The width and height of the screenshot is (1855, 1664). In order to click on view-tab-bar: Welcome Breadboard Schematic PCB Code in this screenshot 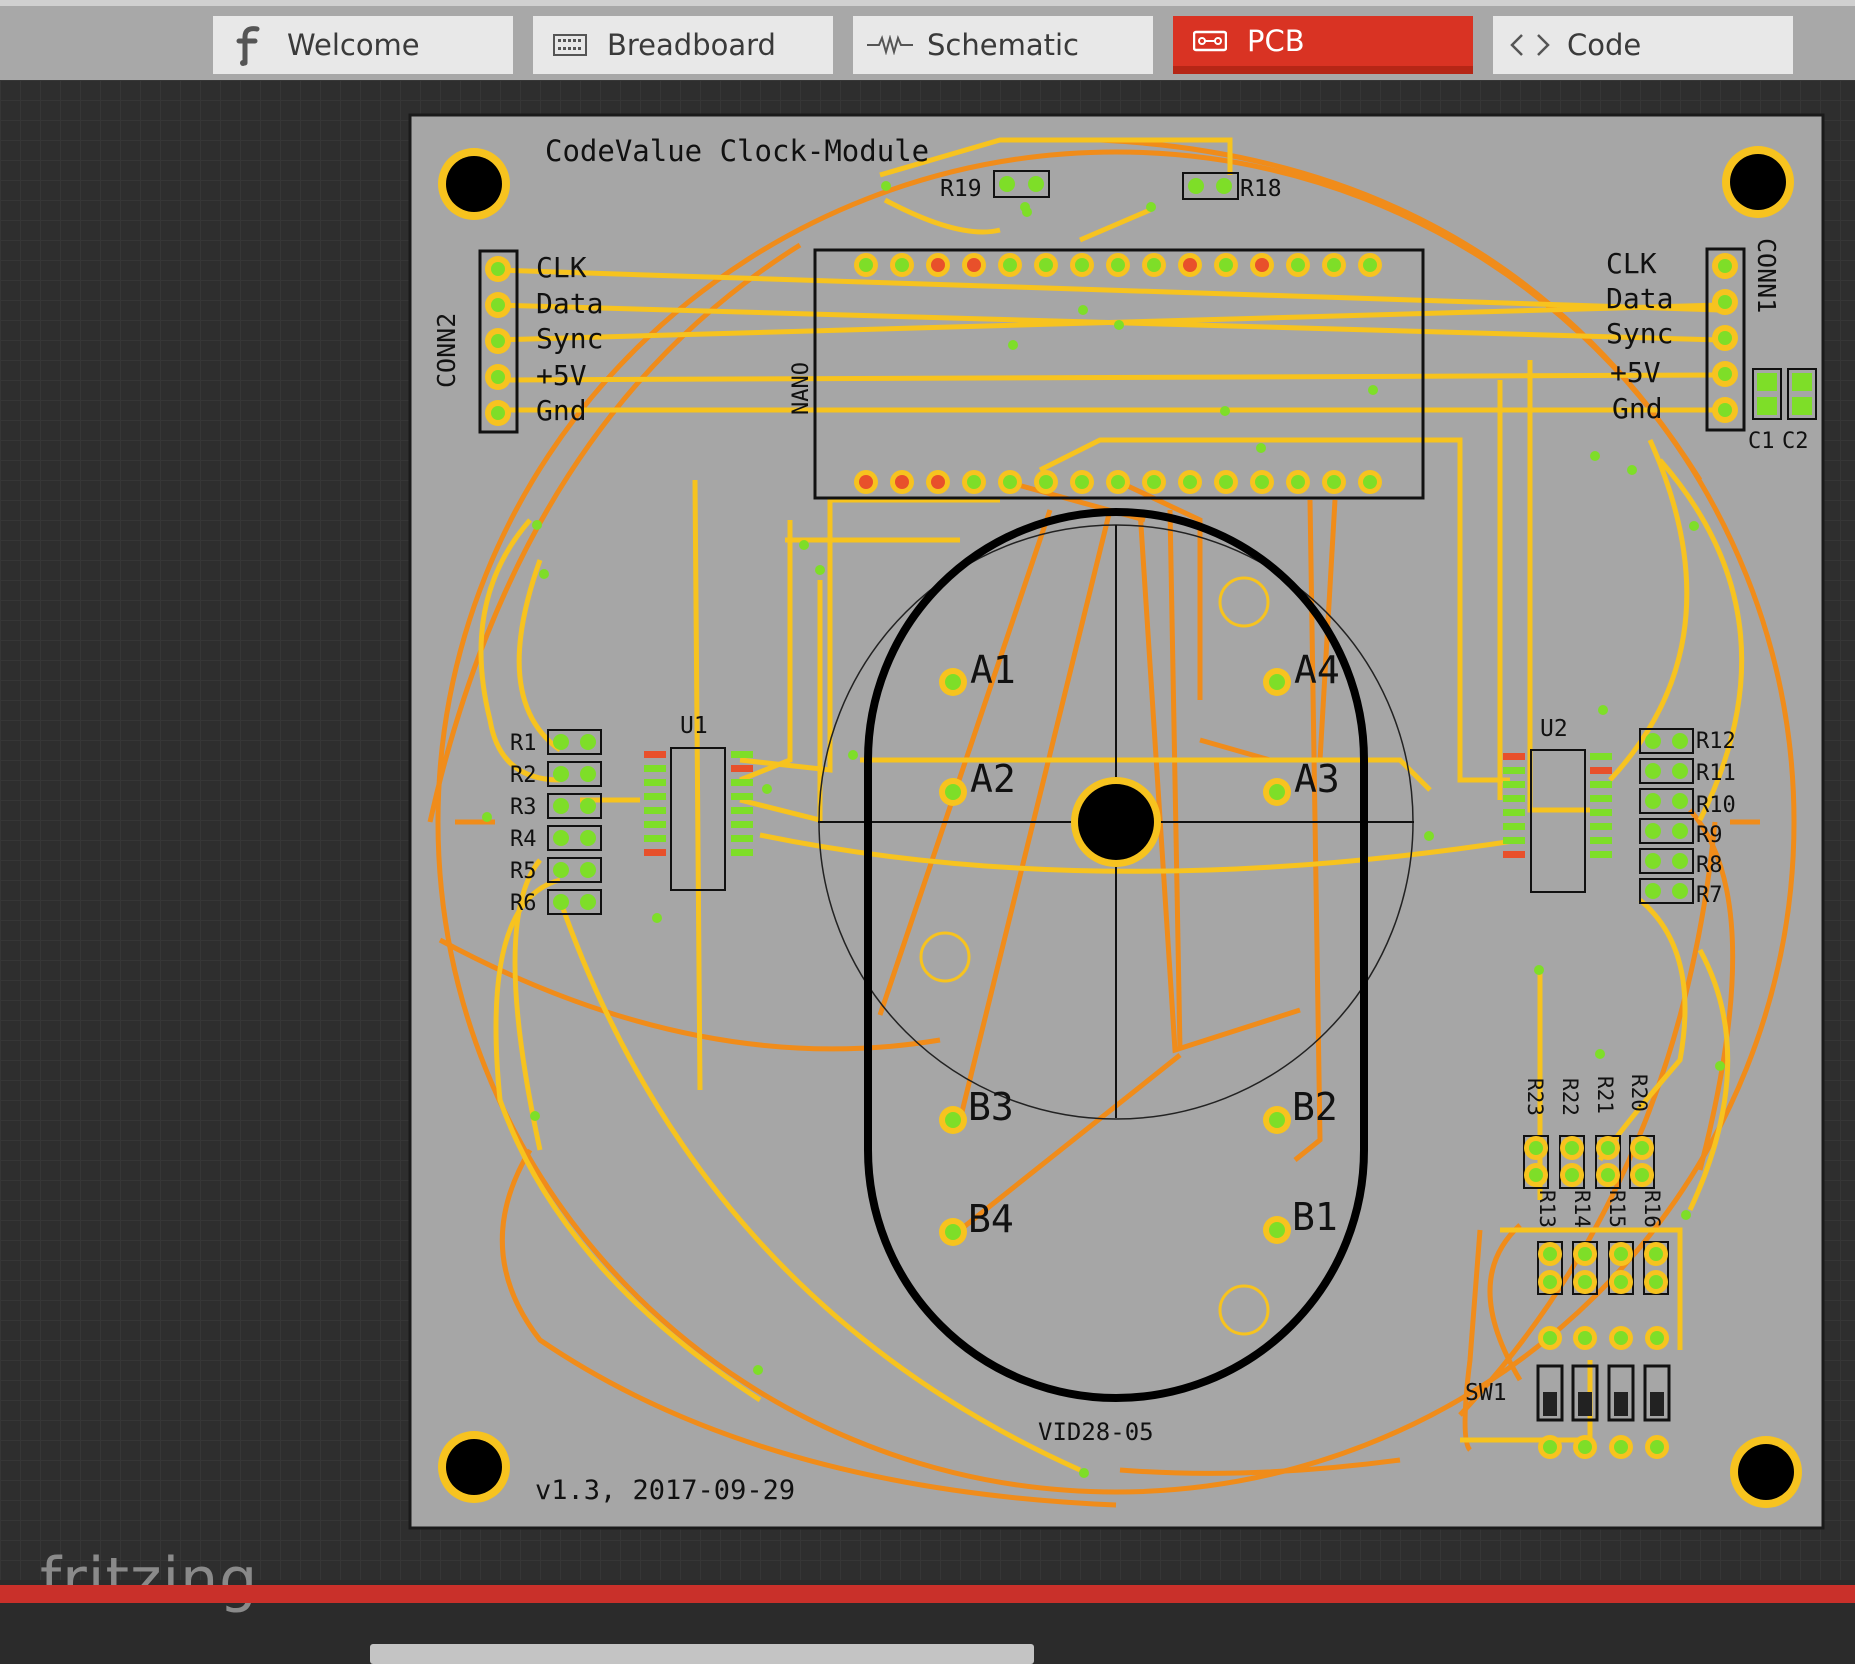, I will do `click(927, 40)`.